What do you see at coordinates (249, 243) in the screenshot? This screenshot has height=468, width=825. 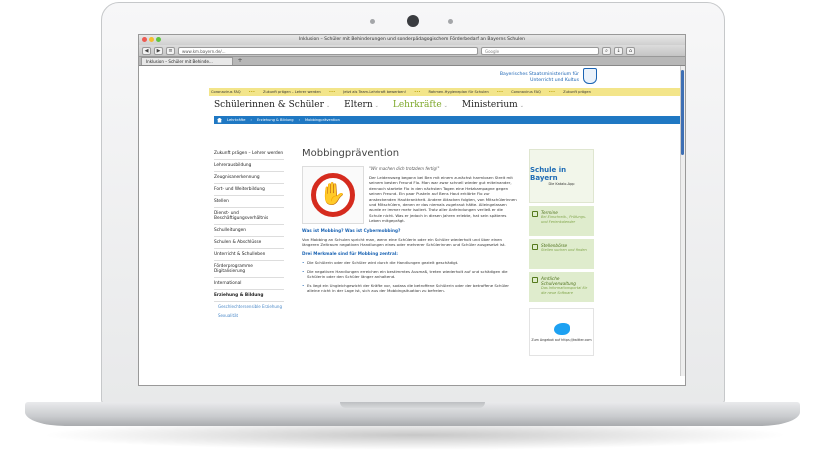 I see `sidebar-item: Schulen & Abschlüsse` at bounding box center [249, 243].